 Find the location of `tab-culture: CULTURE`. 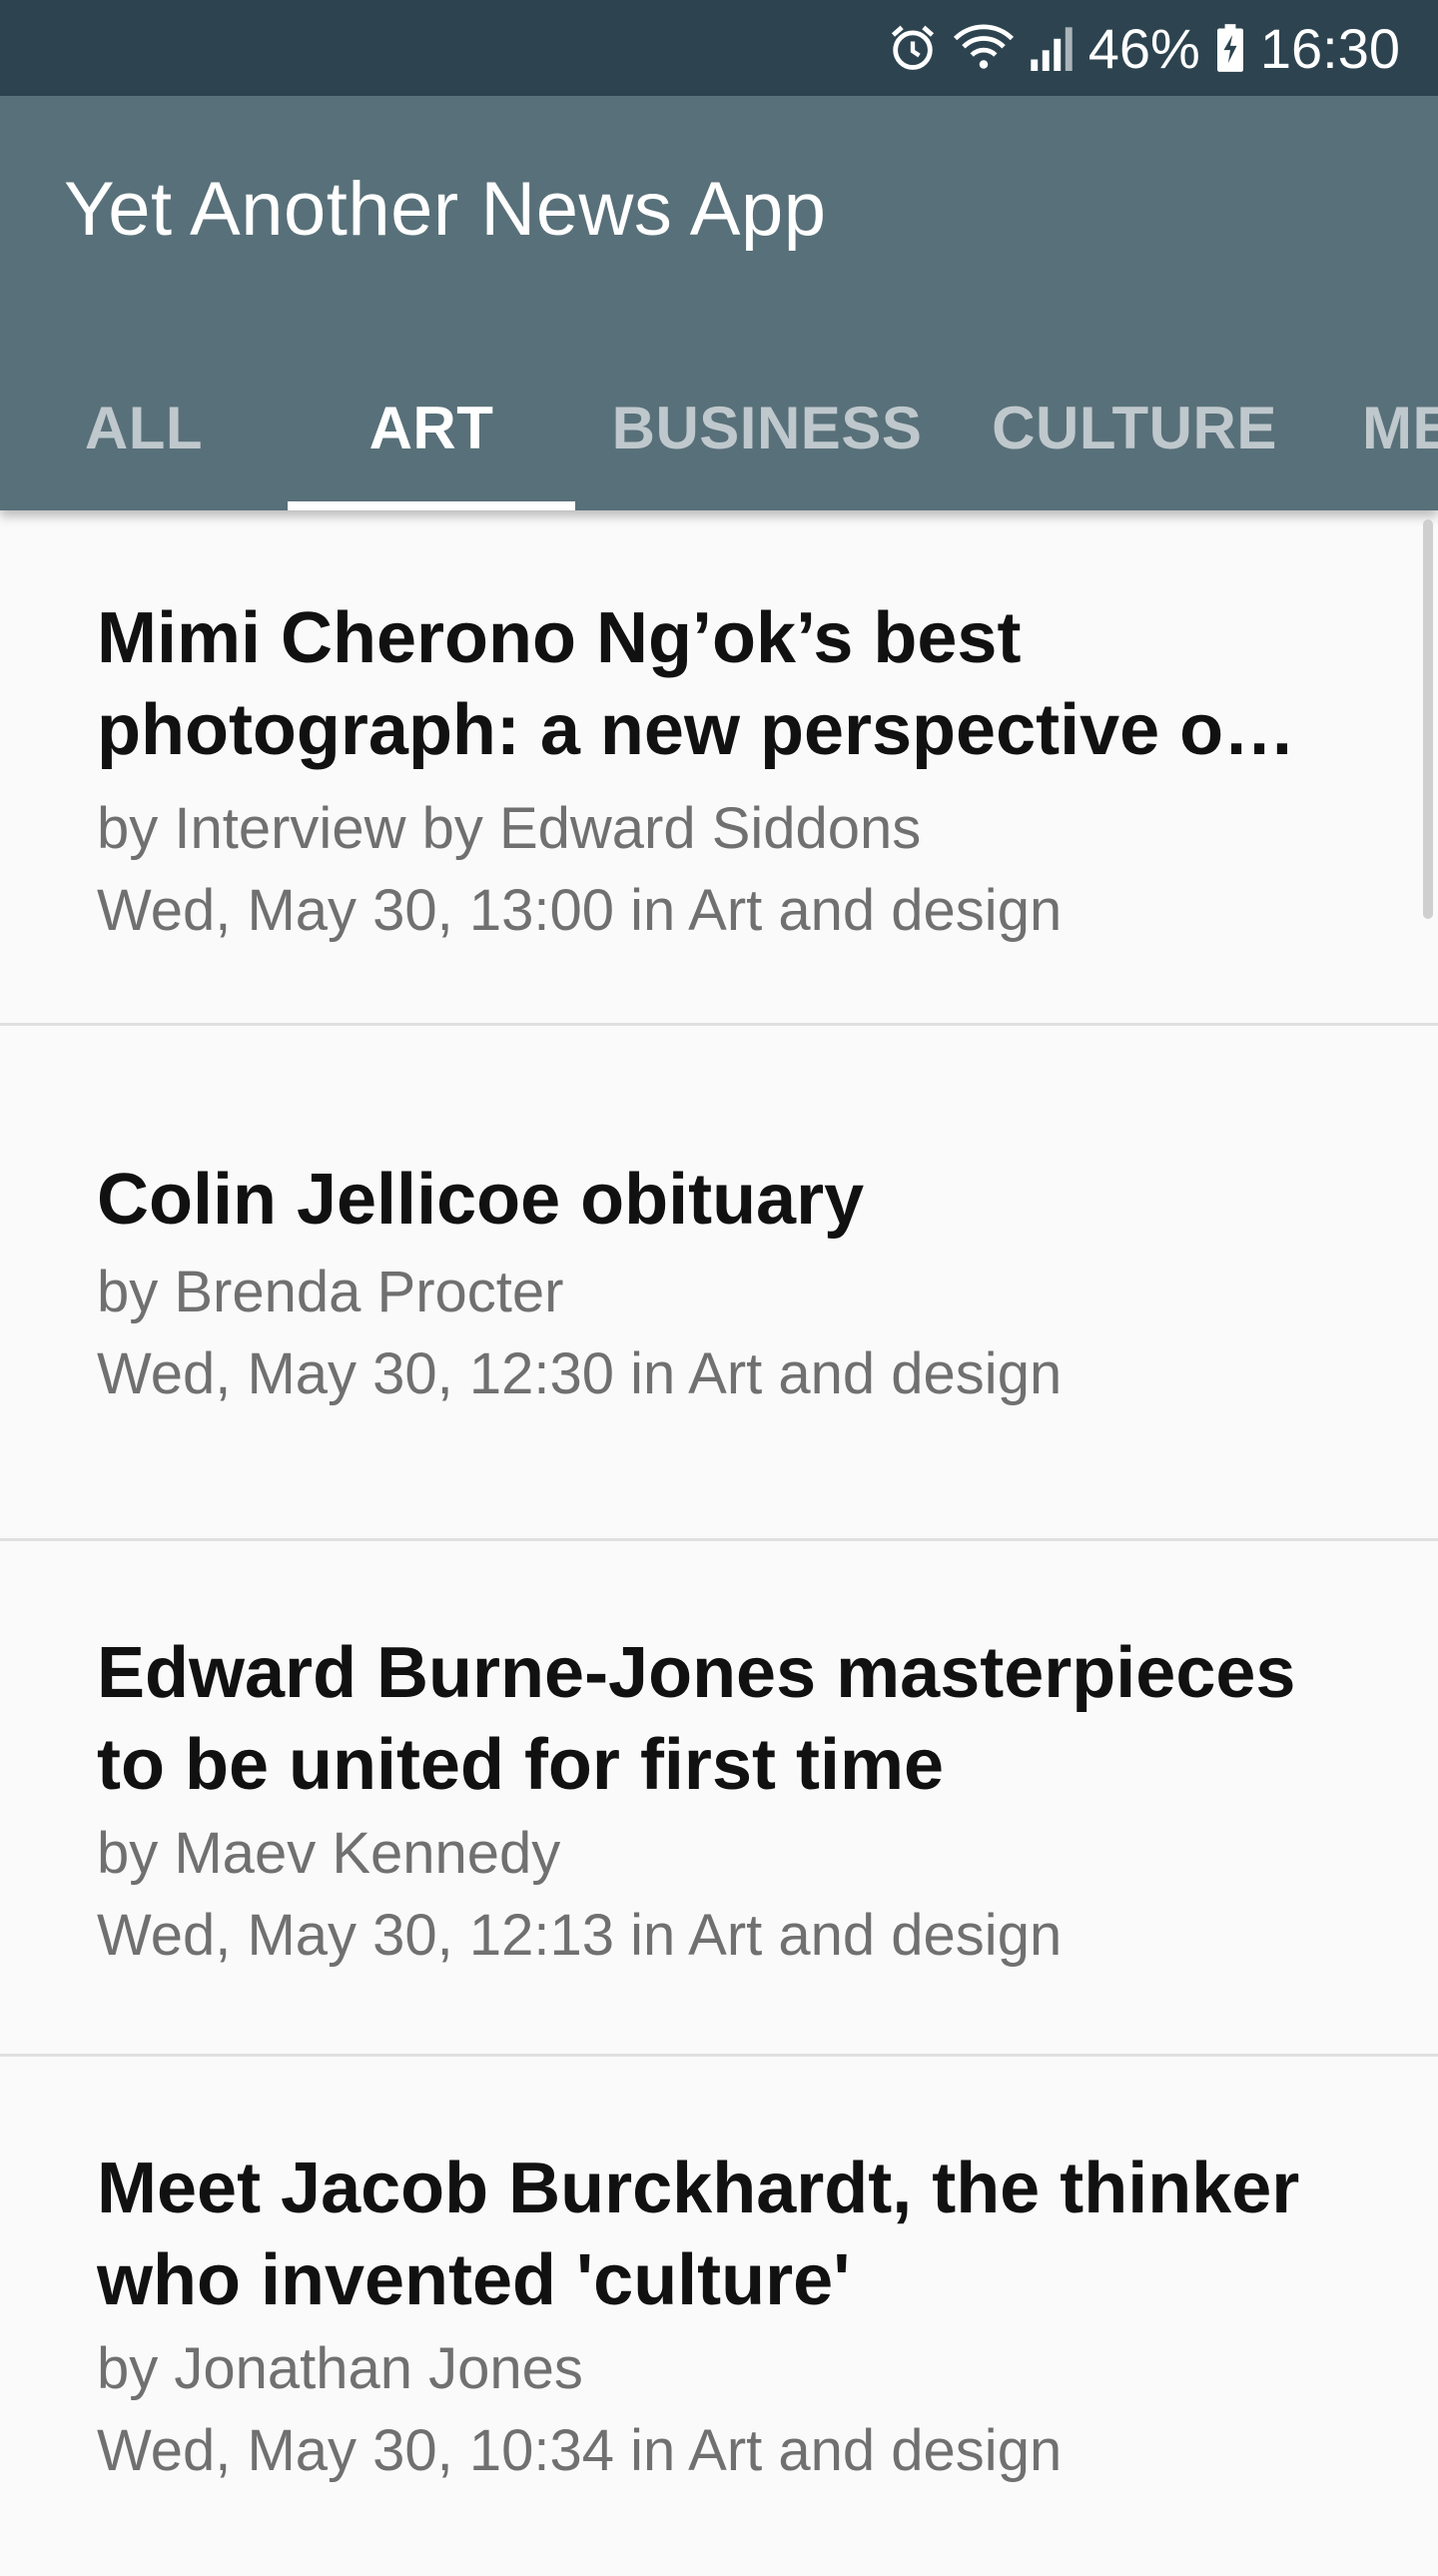

tab-culture: CULTURE is located at coordinates (1134, 428).